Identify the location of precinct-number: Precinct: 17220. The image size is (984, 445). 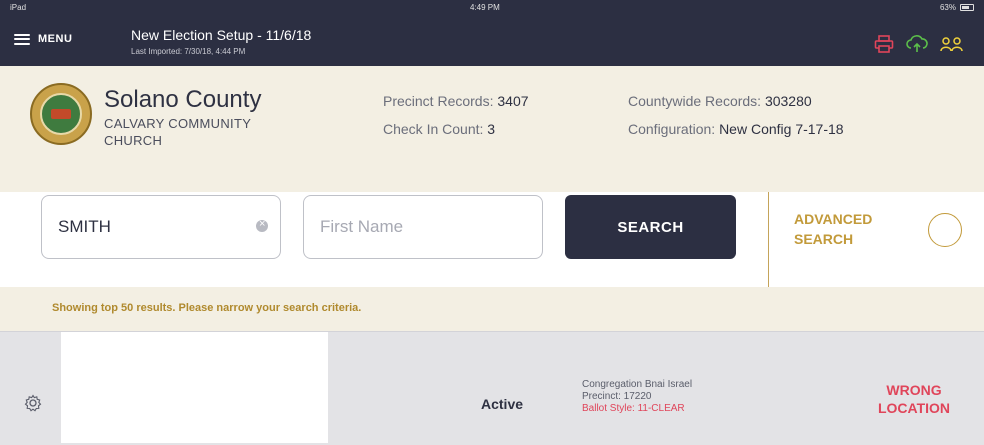
(617, 396).